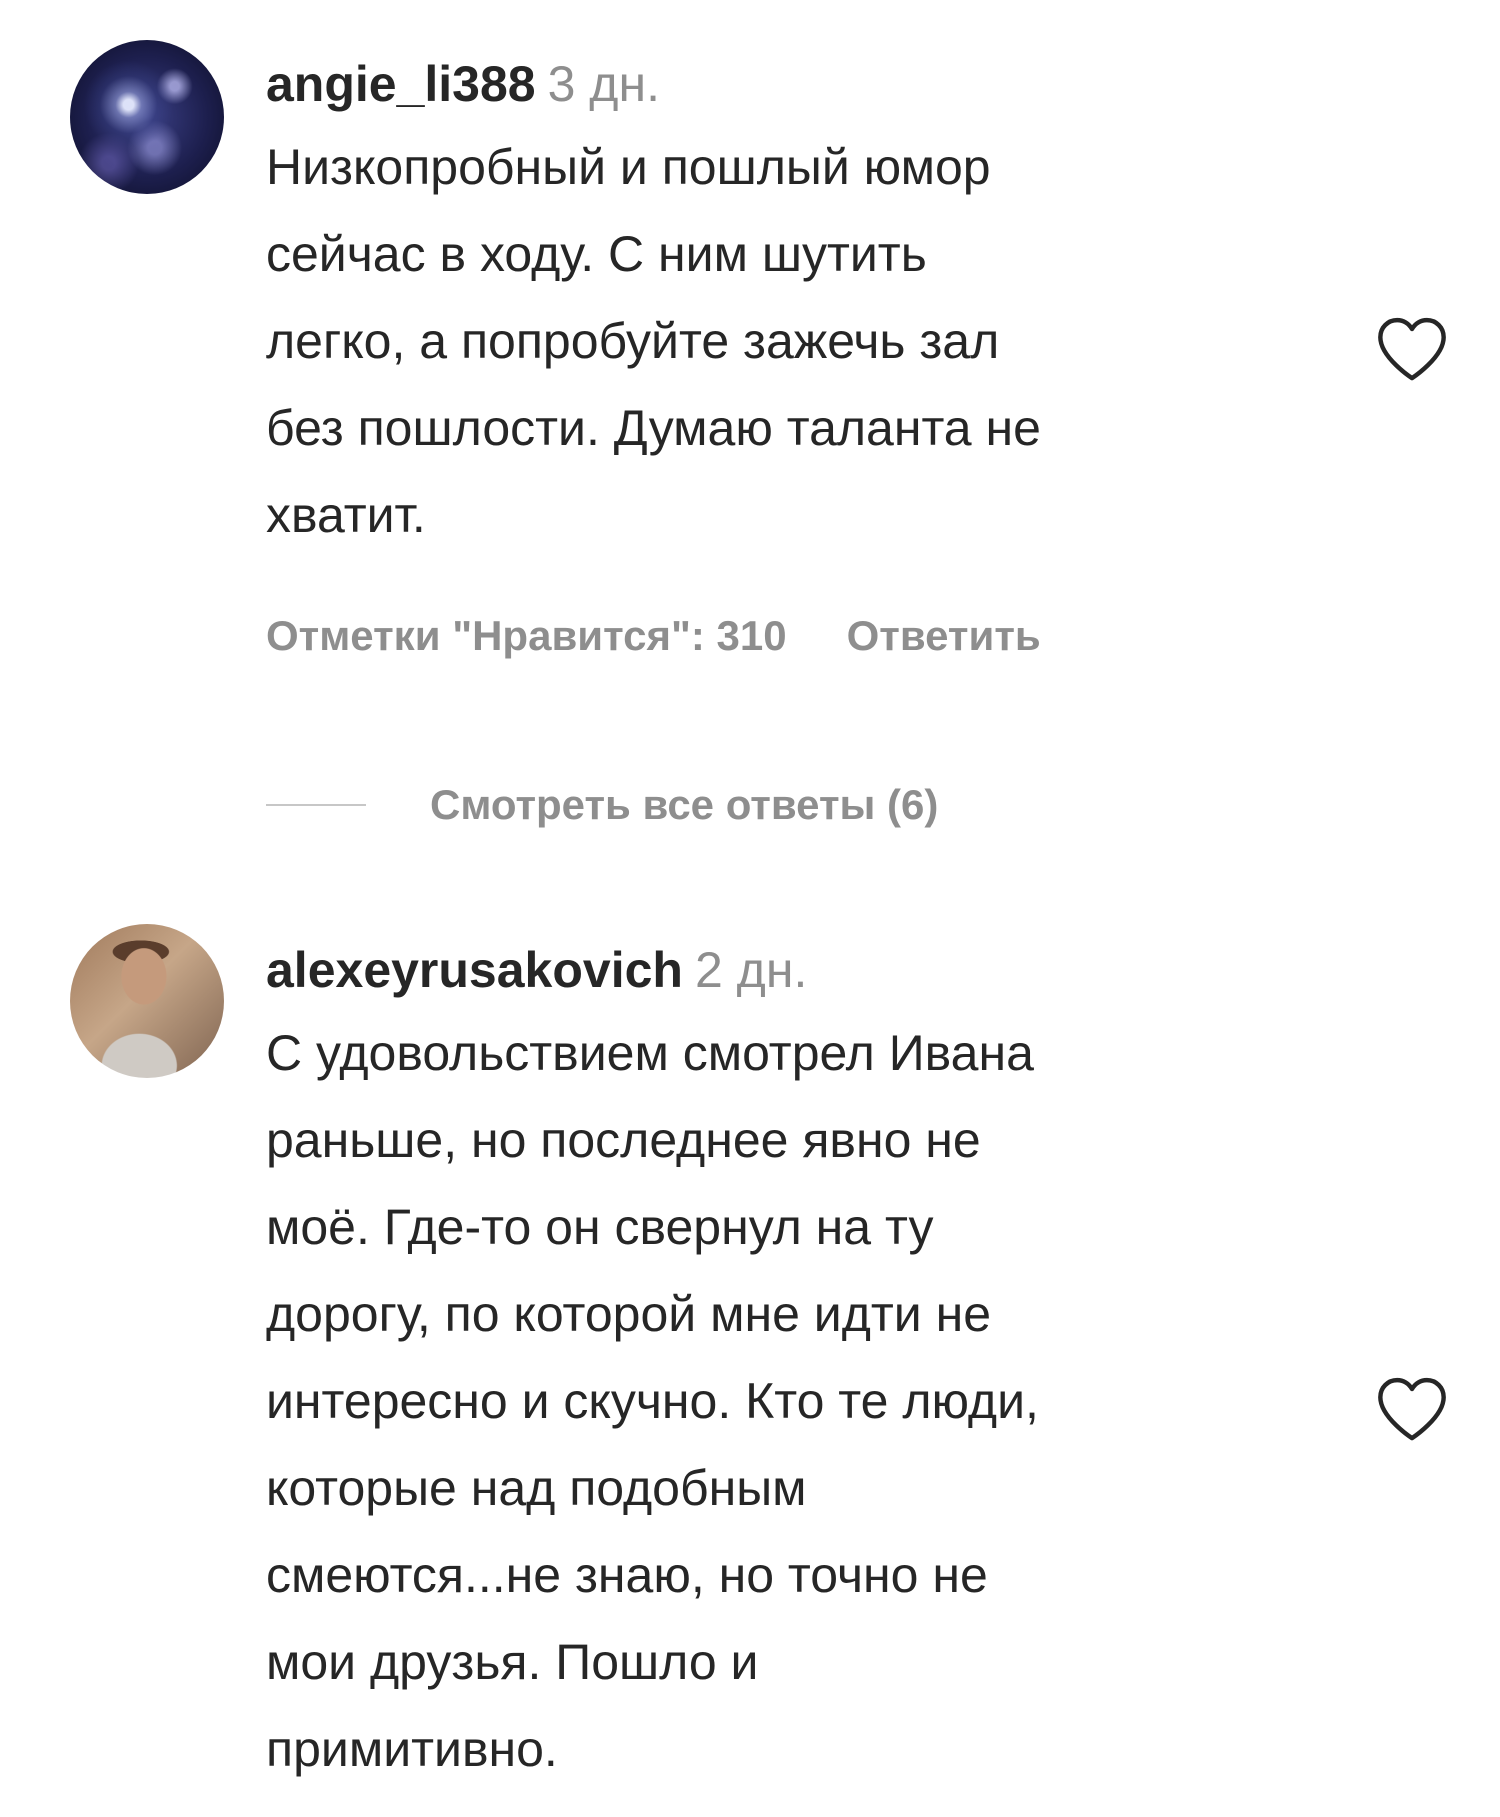 The width and height of the screenshot is (1500, 1817). I want to click on reply-button: Ответить, so click(944, 635).